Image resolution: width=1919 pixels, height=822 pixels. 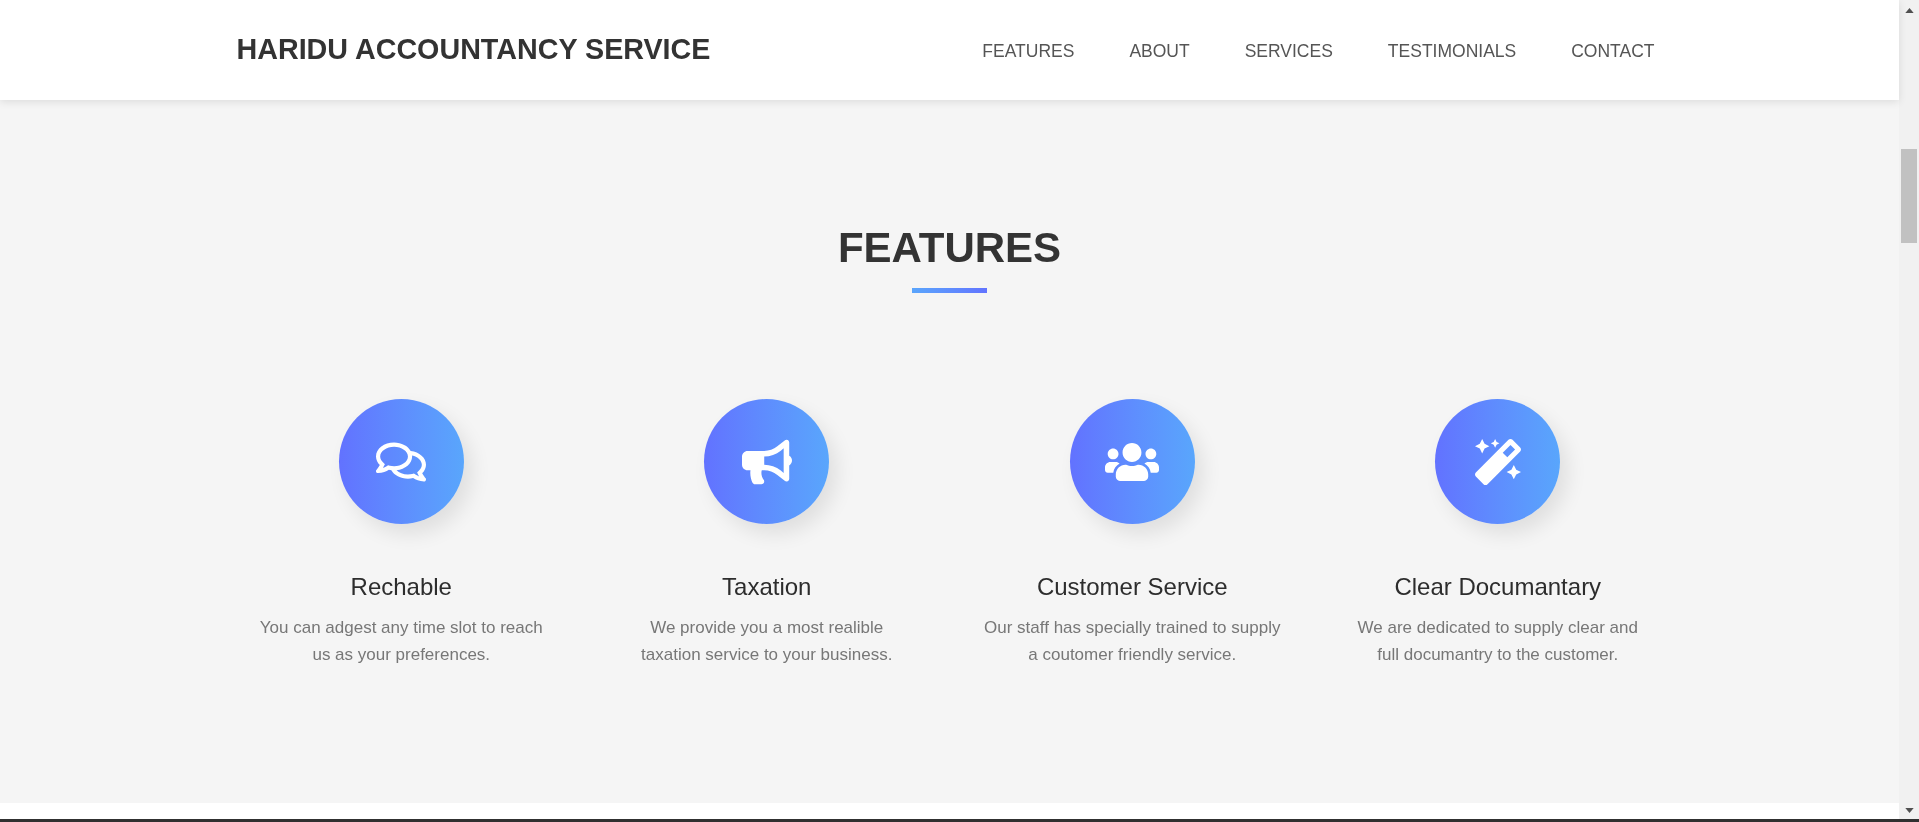 What do you see at coordinates (1159, 50) in the screenshot?
I see `nav-link: ABOUT` at bounding box center [1159, 50].